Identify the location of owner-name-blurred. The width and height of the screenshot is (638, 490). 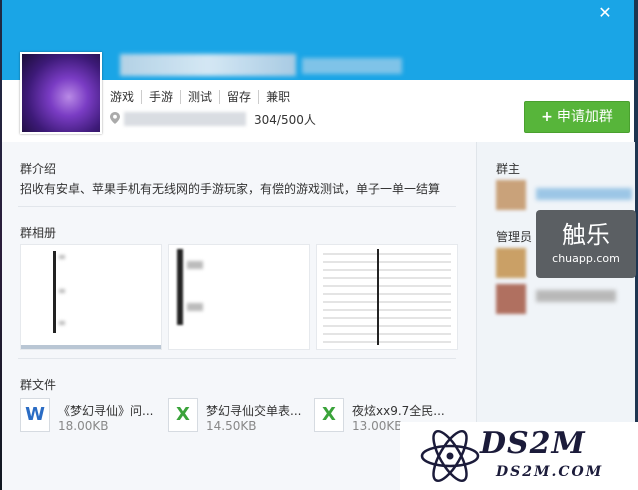
(584, 194).